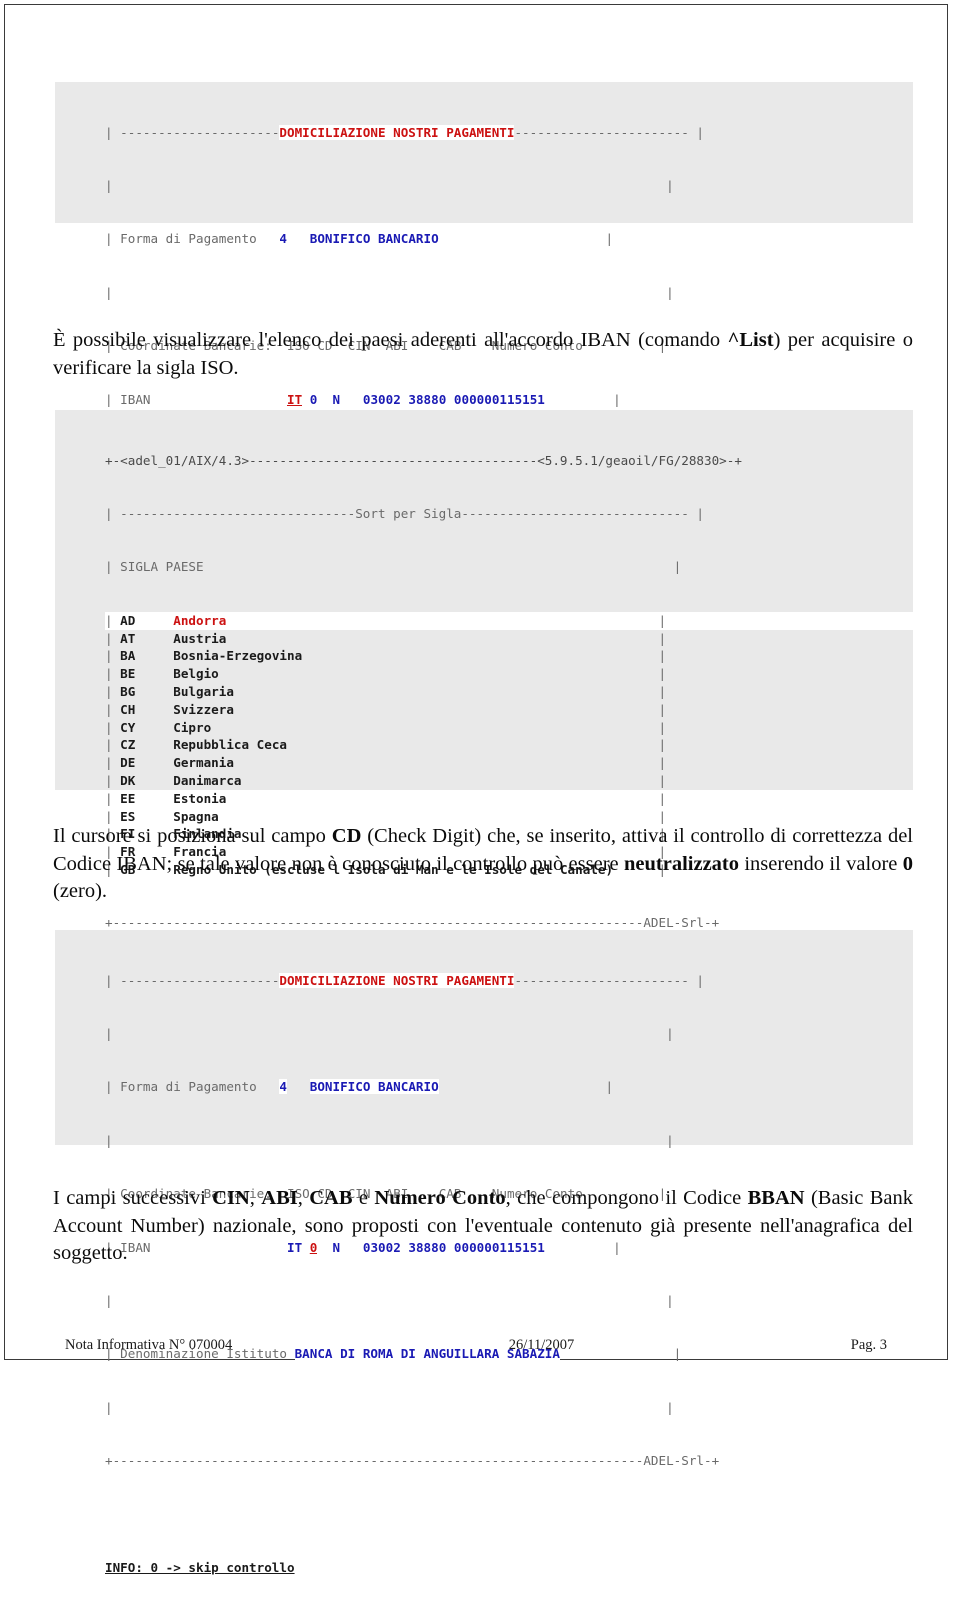 The height and width of the screenshot is (1612, 960). I want to click on para2-term-neutralizzato: neutralizzato, so click(681, 863).